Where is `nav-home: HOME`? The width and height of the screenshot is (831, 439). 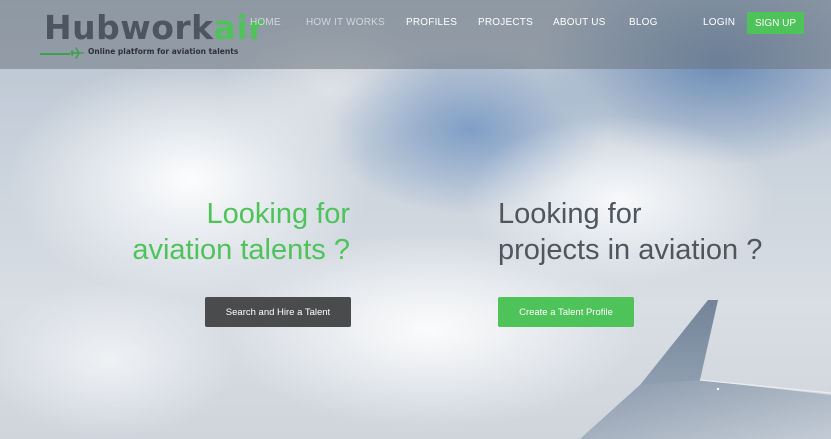
nav-home: HOME is located at coordinates (265, 22).